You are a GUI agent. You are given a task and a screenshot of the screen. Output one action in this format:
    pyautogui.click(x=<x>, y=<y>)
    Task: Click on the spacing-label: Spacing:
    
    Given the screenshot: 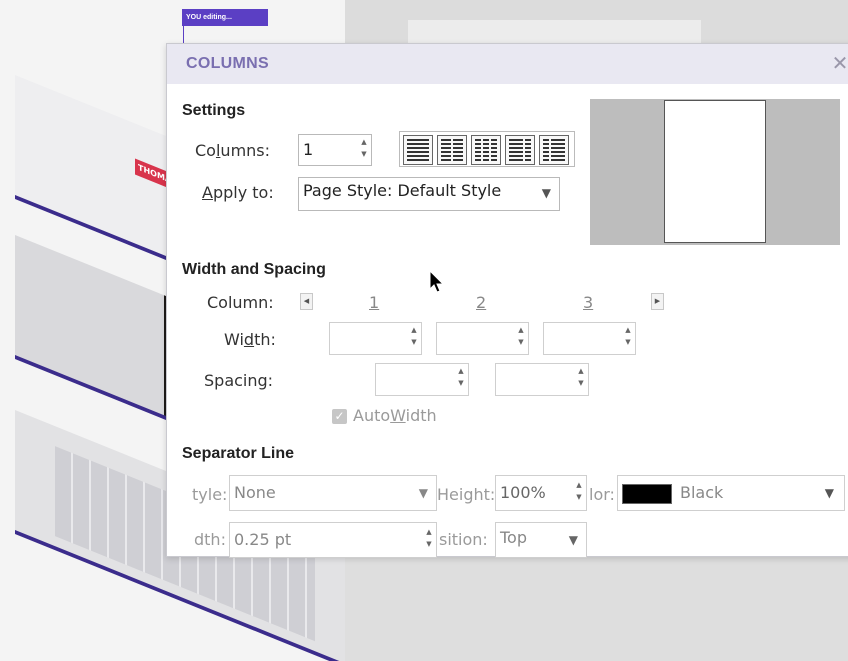 What is the action you would take?
    pyautogui.click(x=239, y=380)
    